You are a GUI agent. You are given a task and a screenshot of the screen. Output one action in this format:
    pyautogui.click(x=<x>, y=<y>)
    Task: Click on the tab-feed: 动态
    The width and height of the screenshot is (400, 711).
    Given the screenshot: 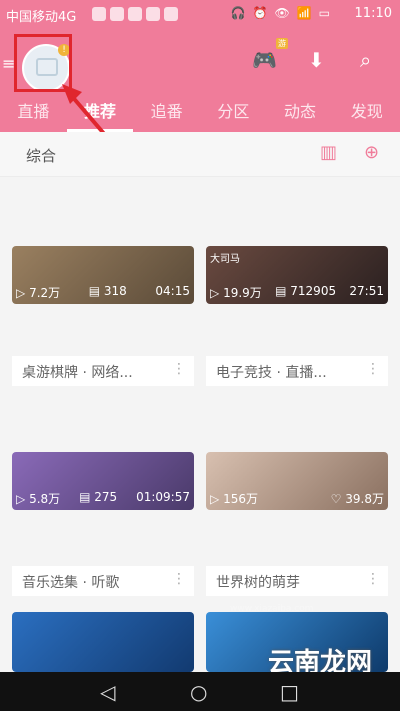 What is the action you would take?
    pyautogui.click(x=300, y=112)
    